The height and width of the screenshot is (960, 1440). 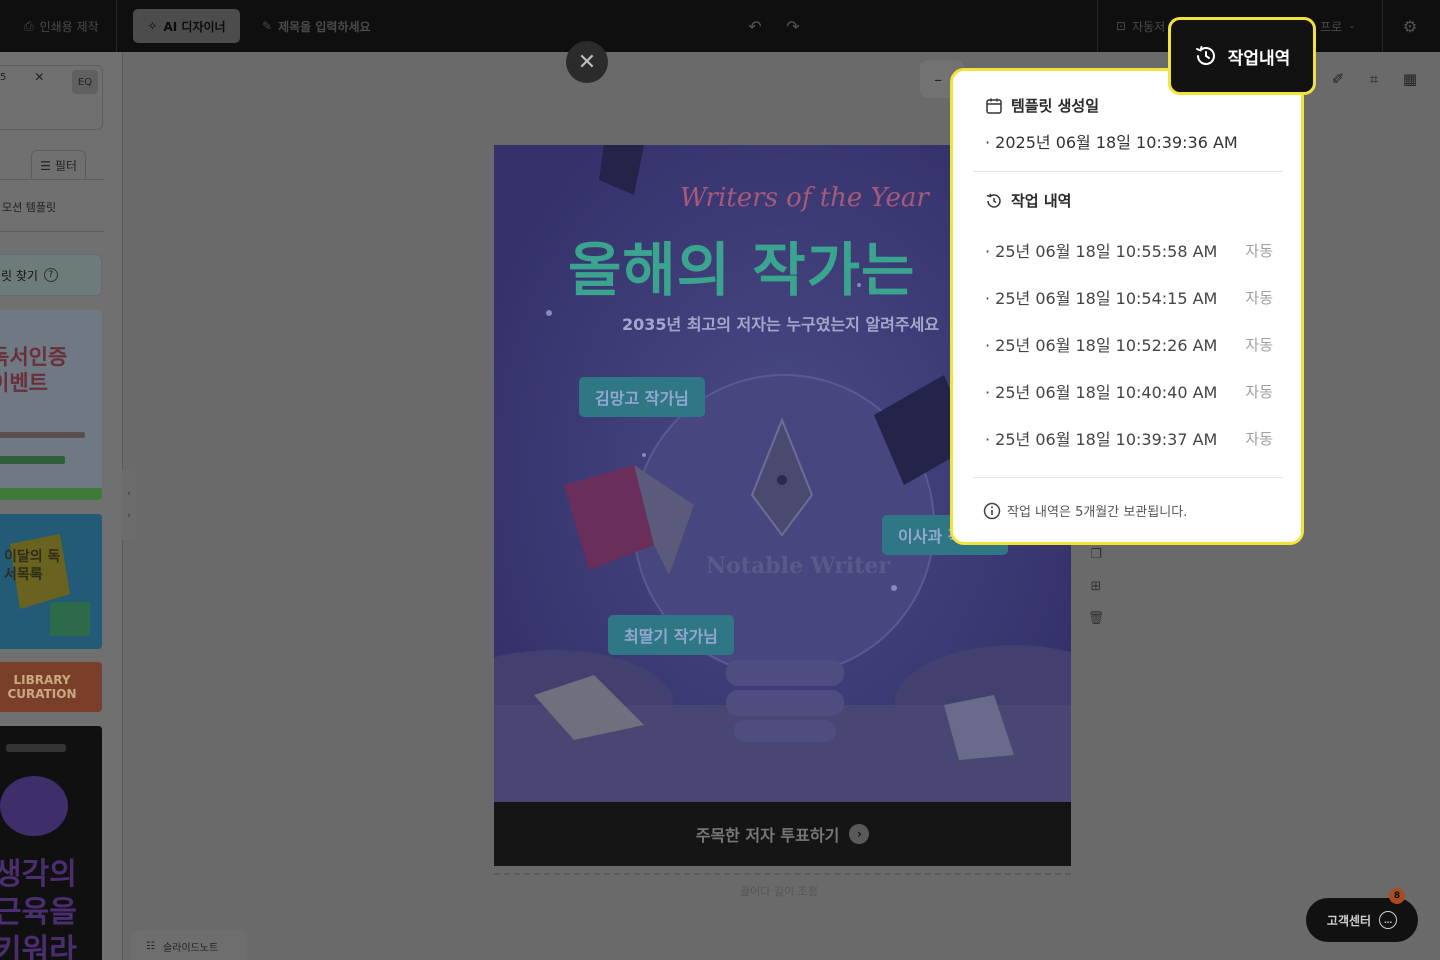 What do you see at coordinates (1129, 344) in the screenshot?
I see `history-entry: · 25년 06월 18일 10:52:26 AM 자동` at bounding box center [1129, 344].